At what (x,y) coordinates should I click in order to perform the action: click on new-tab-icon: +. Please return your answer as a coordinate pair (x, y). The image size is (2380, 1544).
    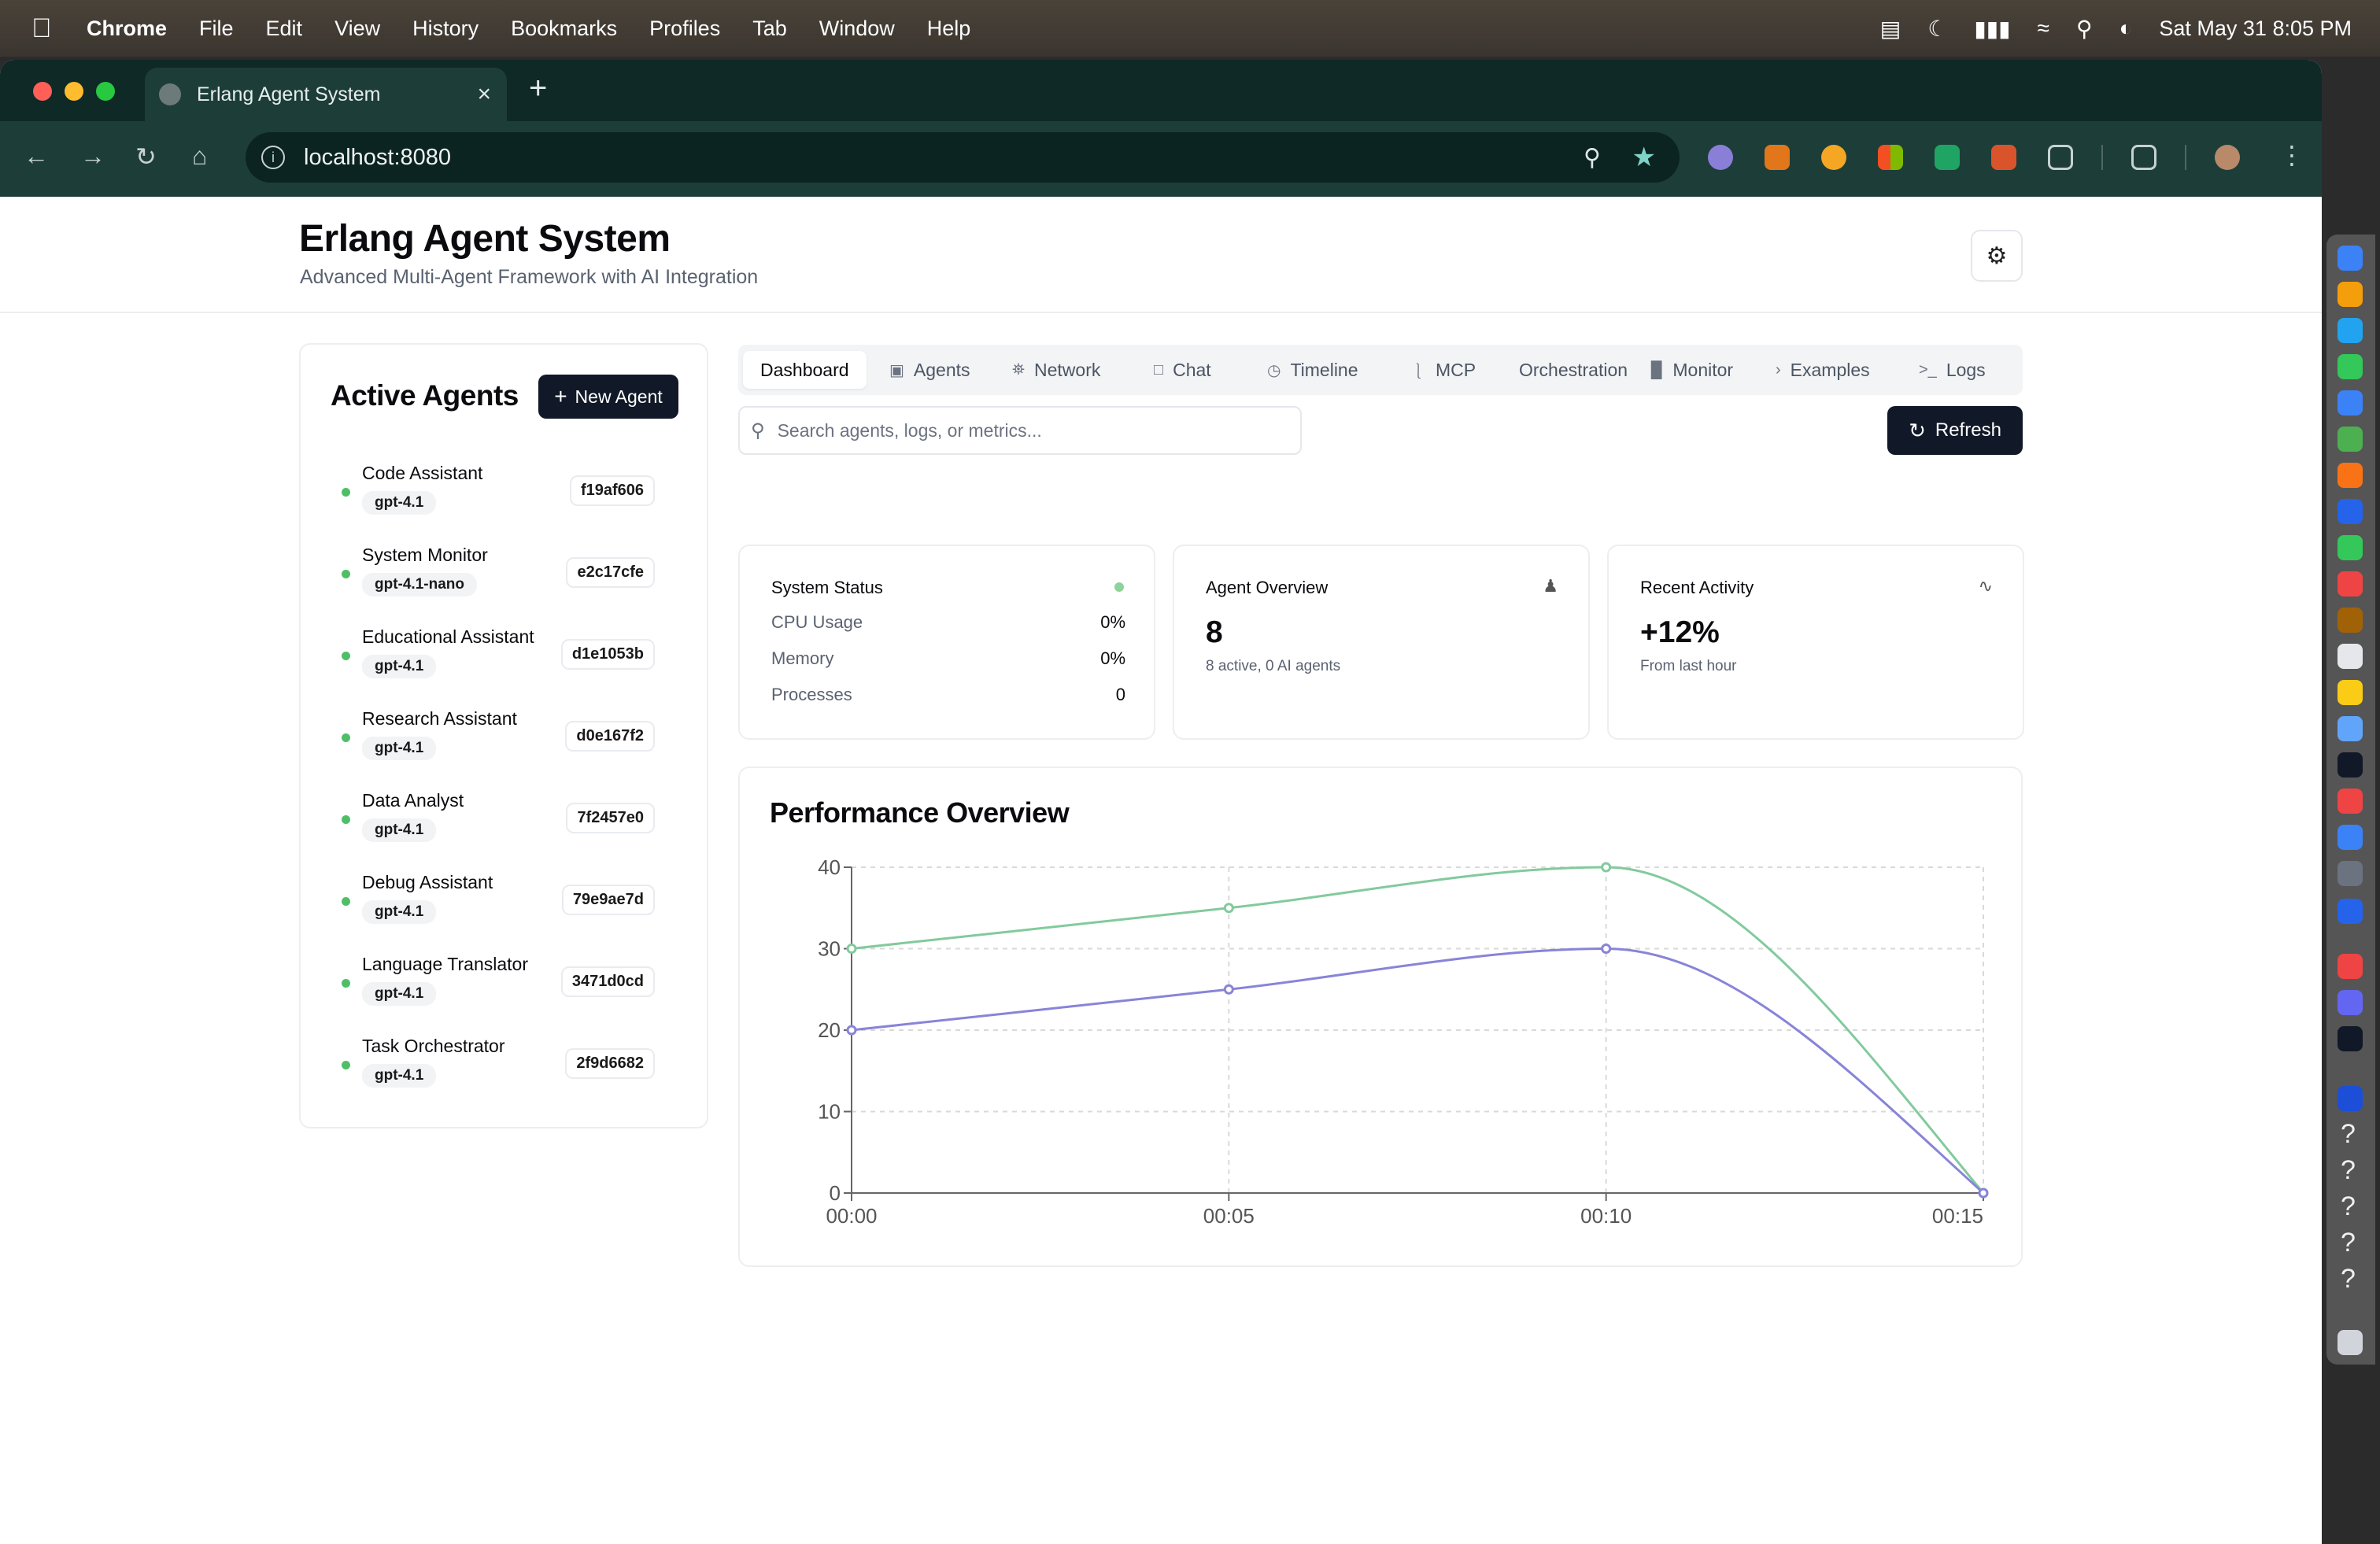
    Looking at the image, I should click on (538, 88).